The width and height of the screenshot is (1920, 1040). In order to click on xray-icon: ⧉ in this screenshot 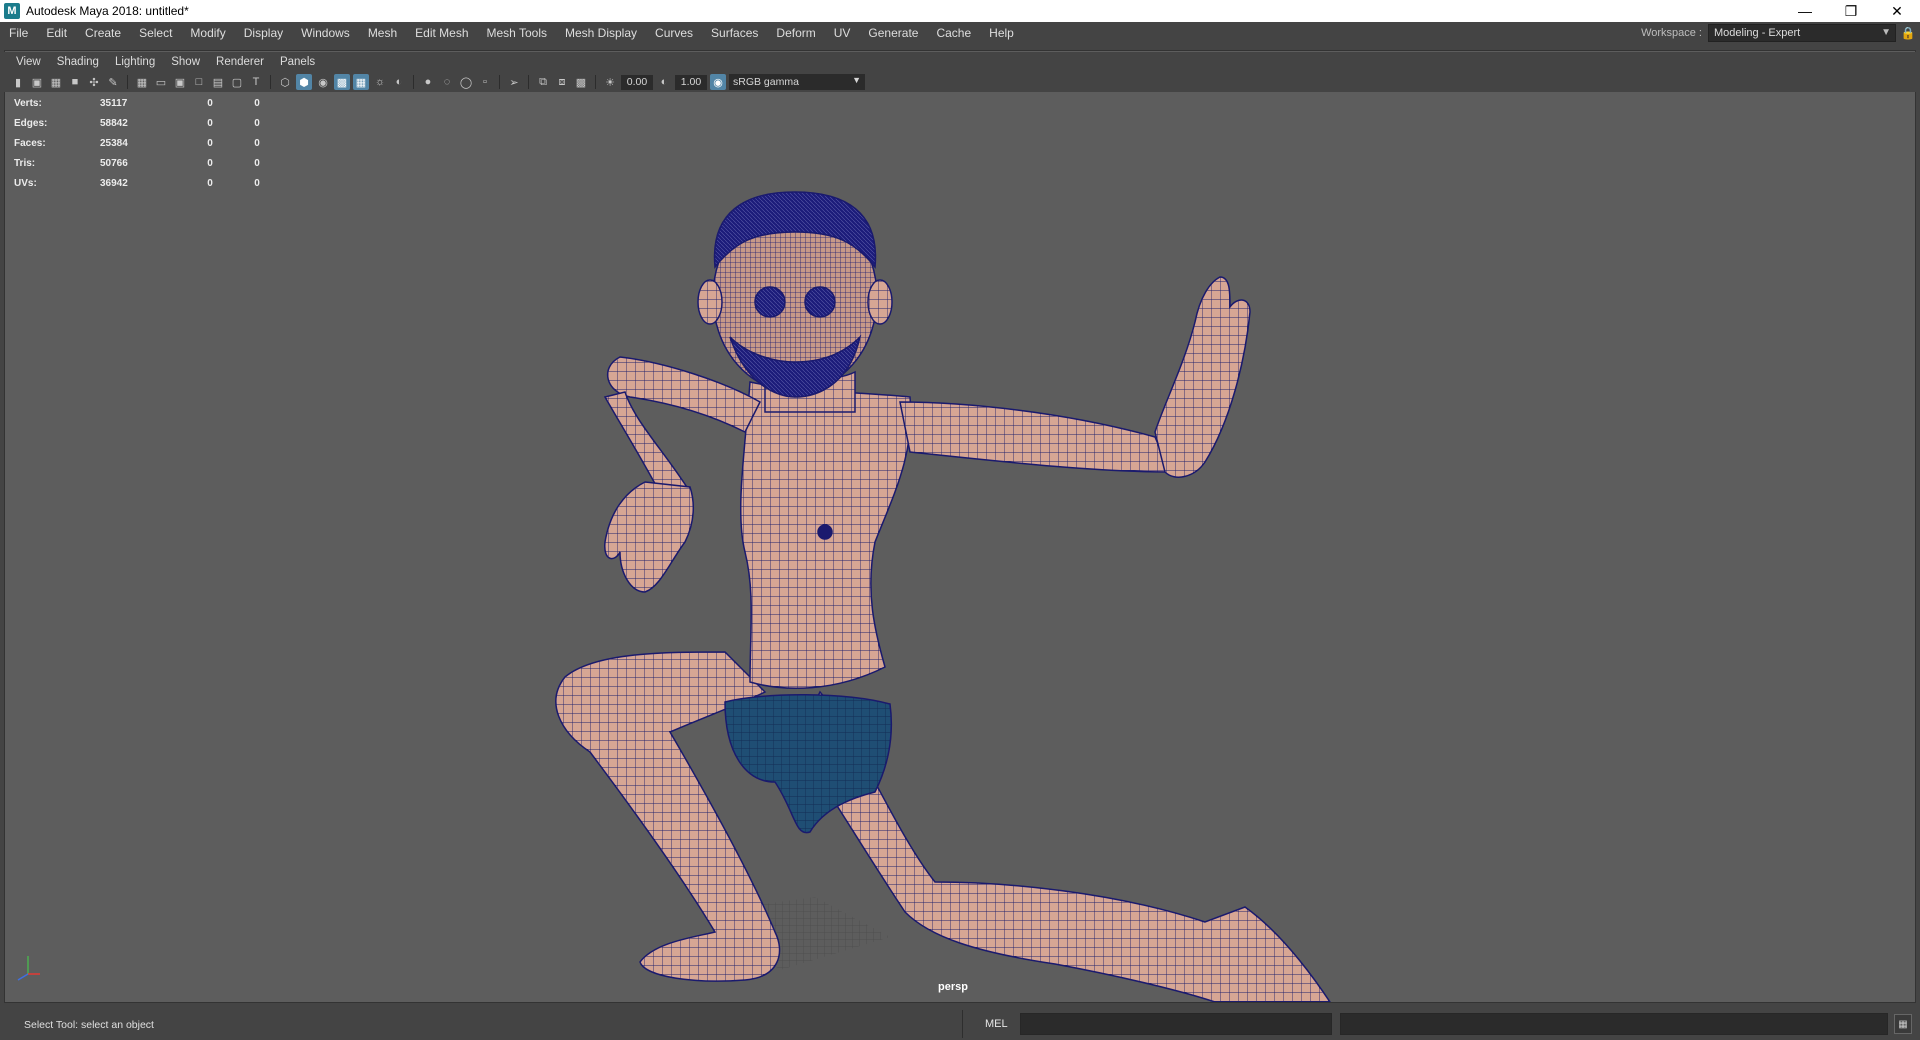, I will do `click(543, 82)`.